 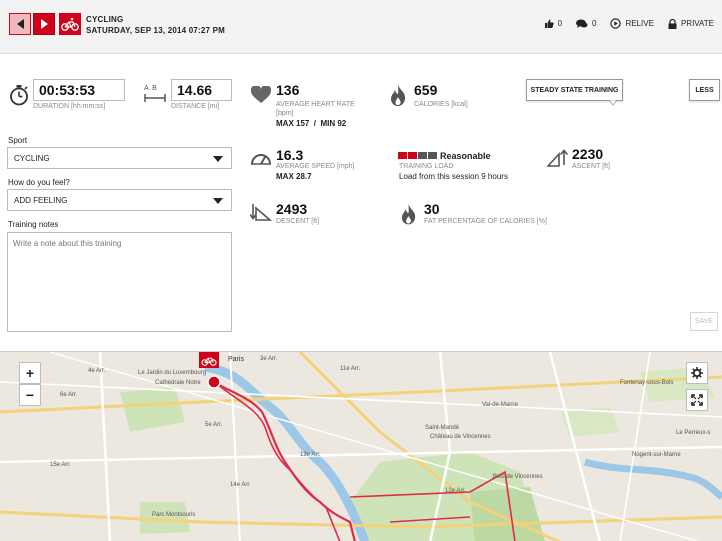 I want to click on map-label: Saint-Mandé, so click(x=442, y=428).